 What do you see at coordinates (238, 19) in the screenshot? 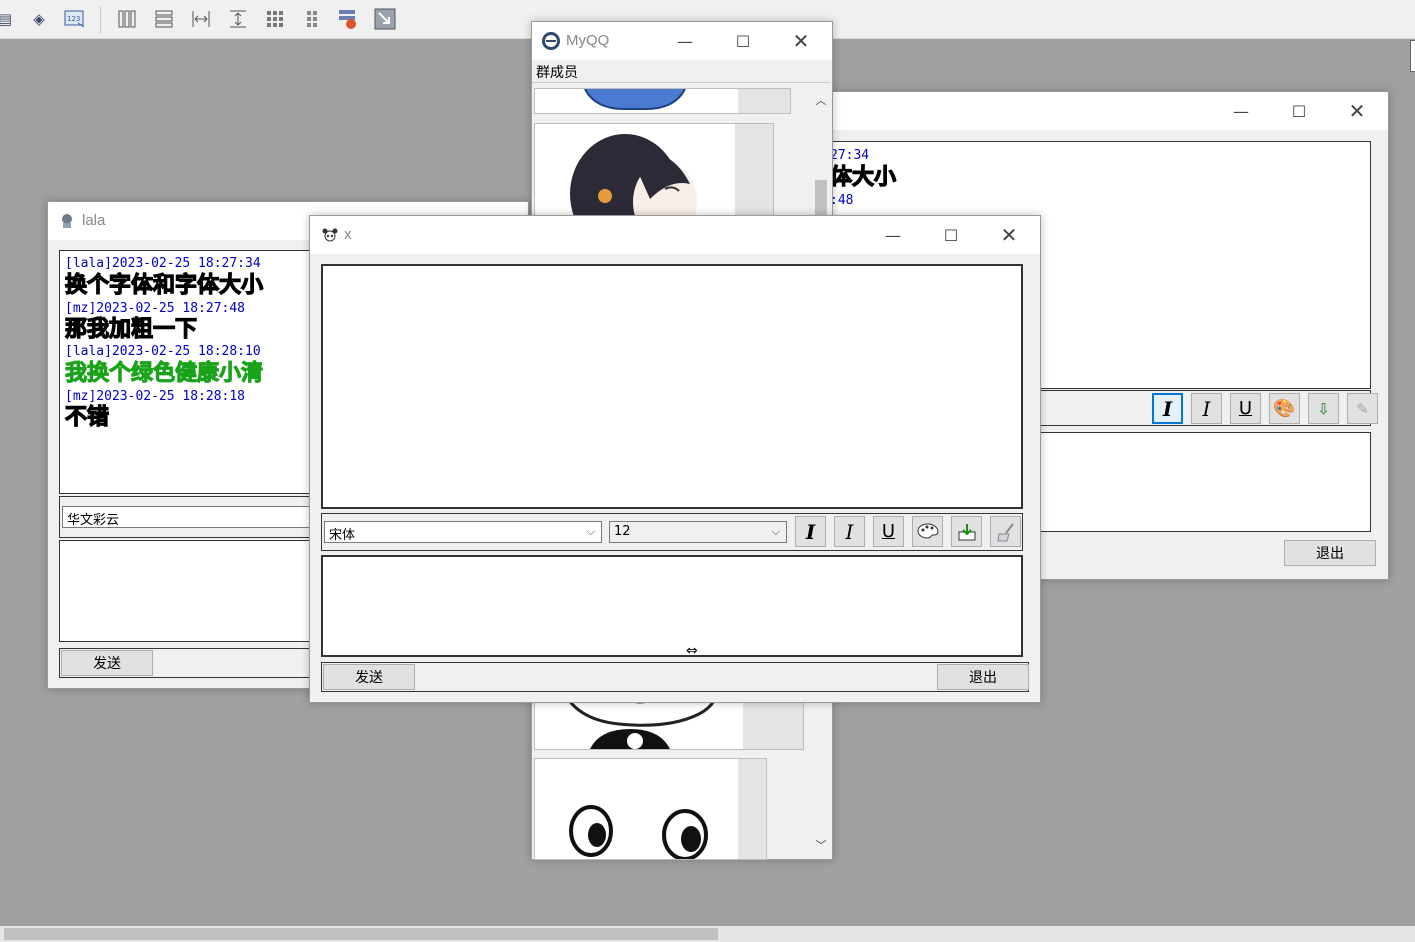
I see `height-icon` at bounding box center [238, 19].